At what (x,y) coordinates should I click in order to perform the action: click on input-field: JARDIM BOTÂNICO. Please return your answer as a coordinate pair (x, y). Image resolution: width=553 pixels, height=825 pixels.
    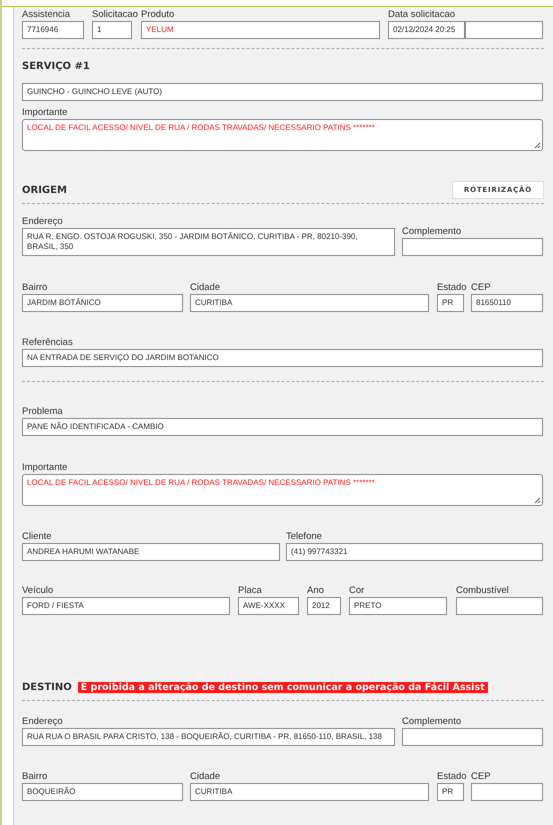
    Looking at the image, I should click on (102, 303).